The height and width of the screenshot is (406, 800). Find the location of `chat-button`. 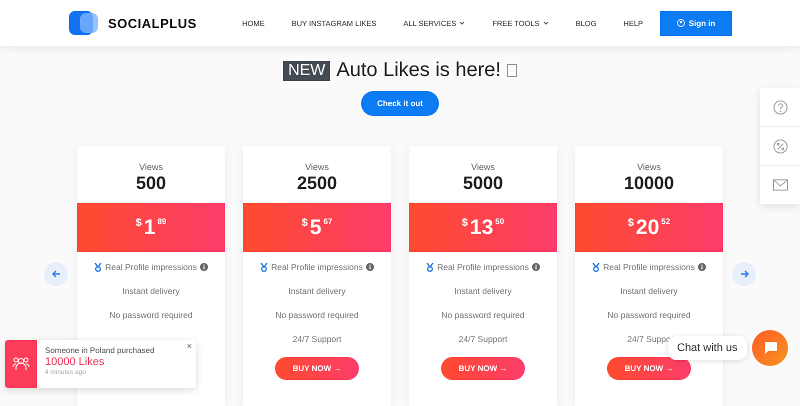

chat-button is located at coordinates (770, 348).